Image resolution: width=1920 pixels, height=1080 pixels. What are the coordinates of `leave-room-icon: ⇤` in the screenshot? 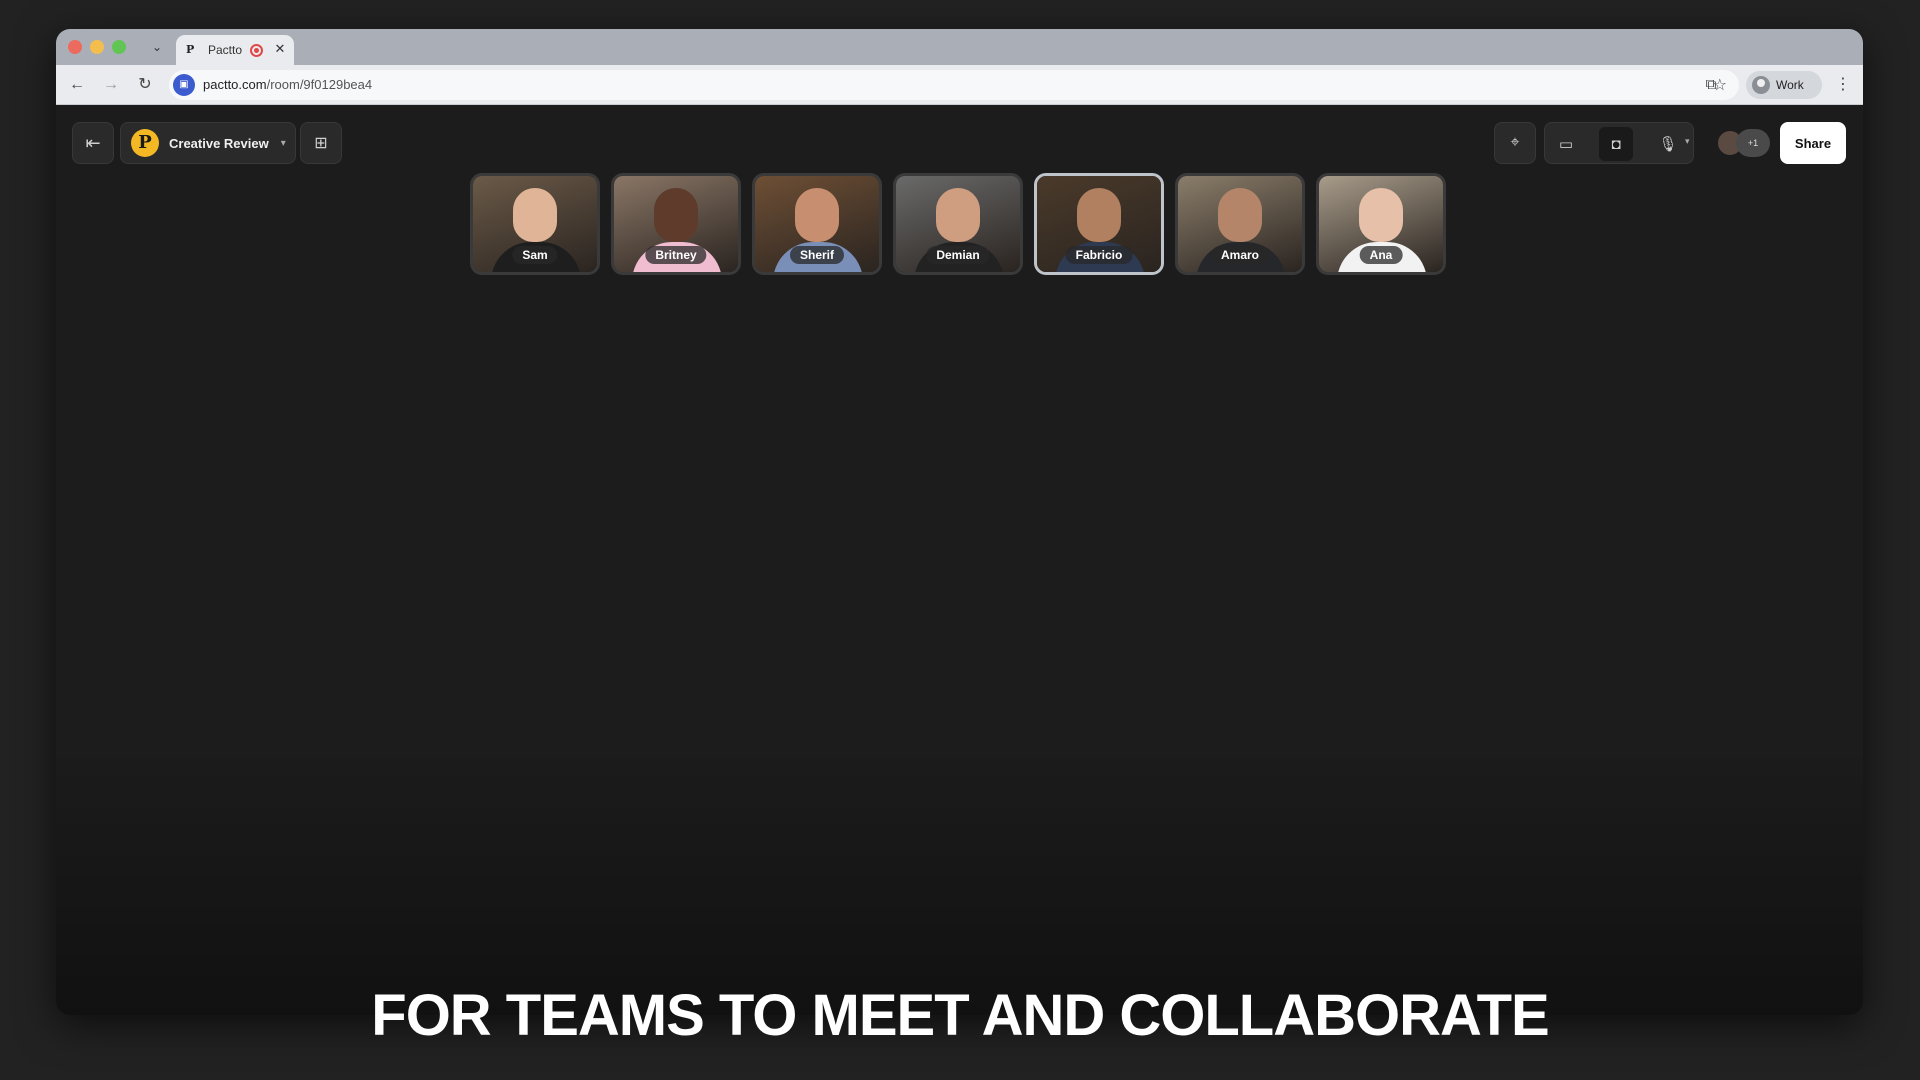 It's located at (93, 143).